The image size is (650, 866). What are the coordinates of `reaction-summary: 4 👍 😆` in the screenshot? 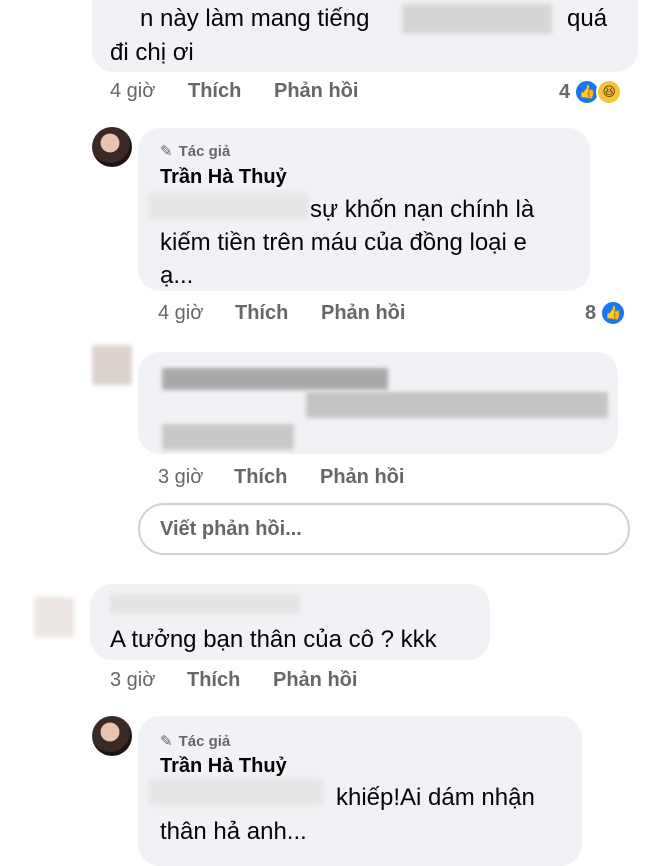 It's located at (591, 92).